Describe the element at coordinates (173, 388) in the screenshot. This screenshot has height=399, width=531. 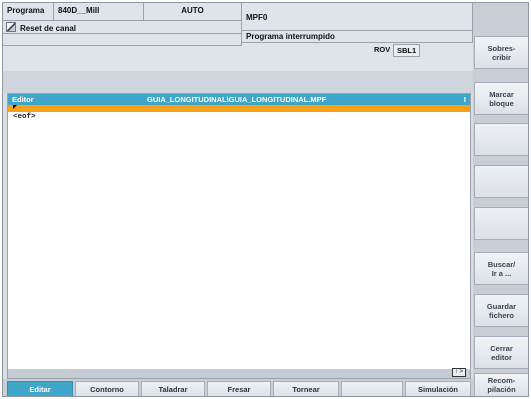
I see `softkey-taladrar: Taladrar` at that location.